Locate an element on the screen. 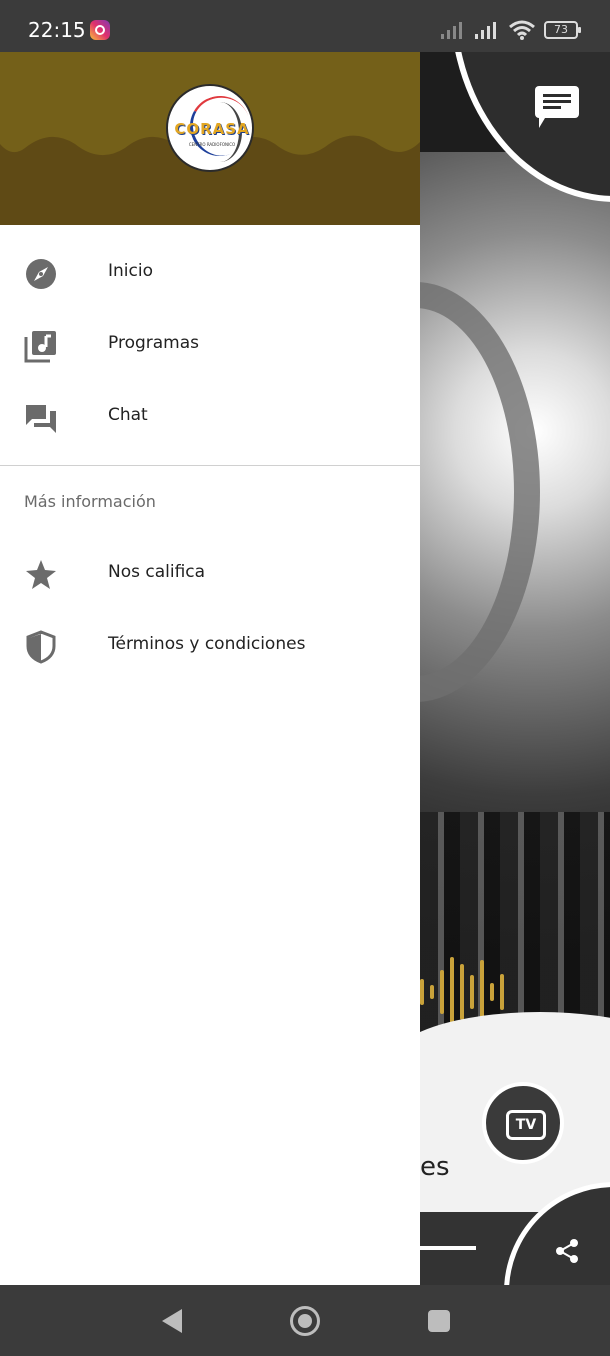 The width and height of the screenshot is (610, 1356). player-progress-line is located at coordinates (448, 1248).